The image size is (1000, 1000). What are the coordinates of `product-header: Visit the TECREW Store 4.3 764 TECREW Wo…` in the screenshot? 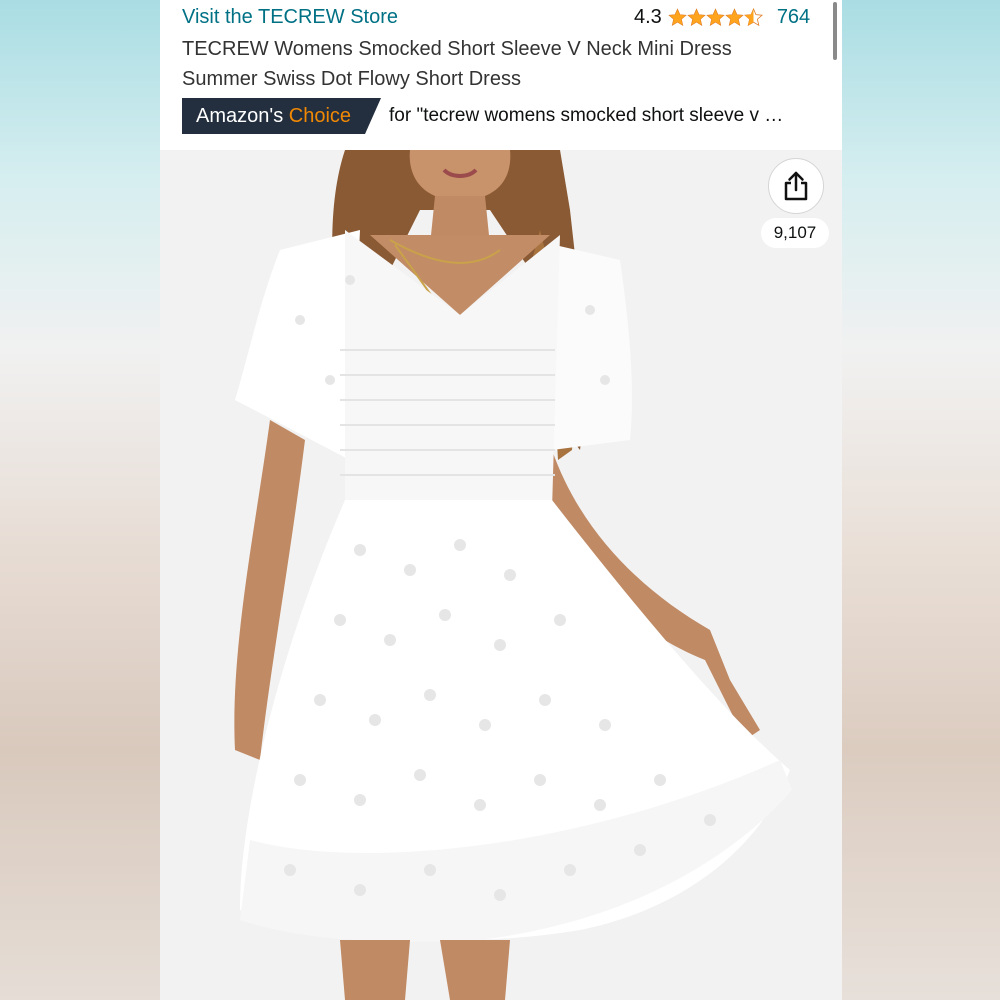 It's located at (501, 75).